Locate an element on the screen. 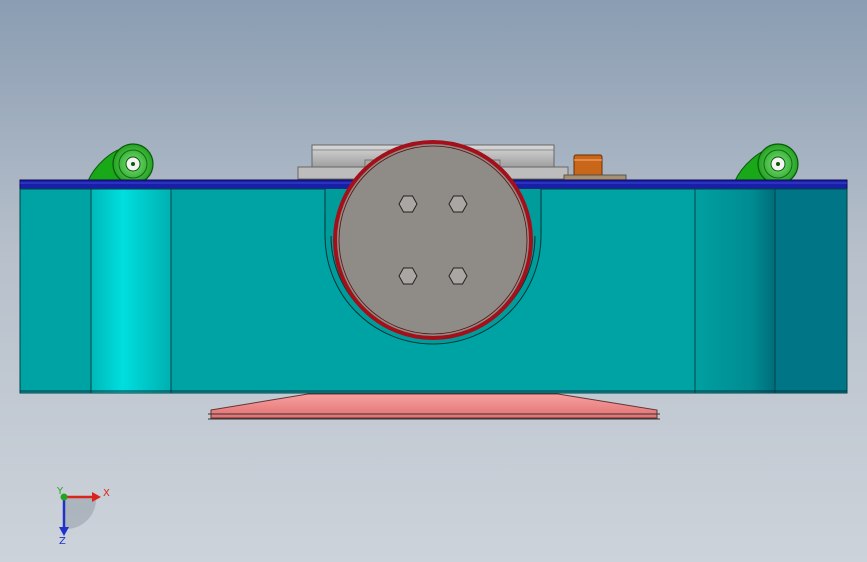 The width and height of the screenshot is (867, 562). x-axis-label: X is located at coordinates (106, 493).